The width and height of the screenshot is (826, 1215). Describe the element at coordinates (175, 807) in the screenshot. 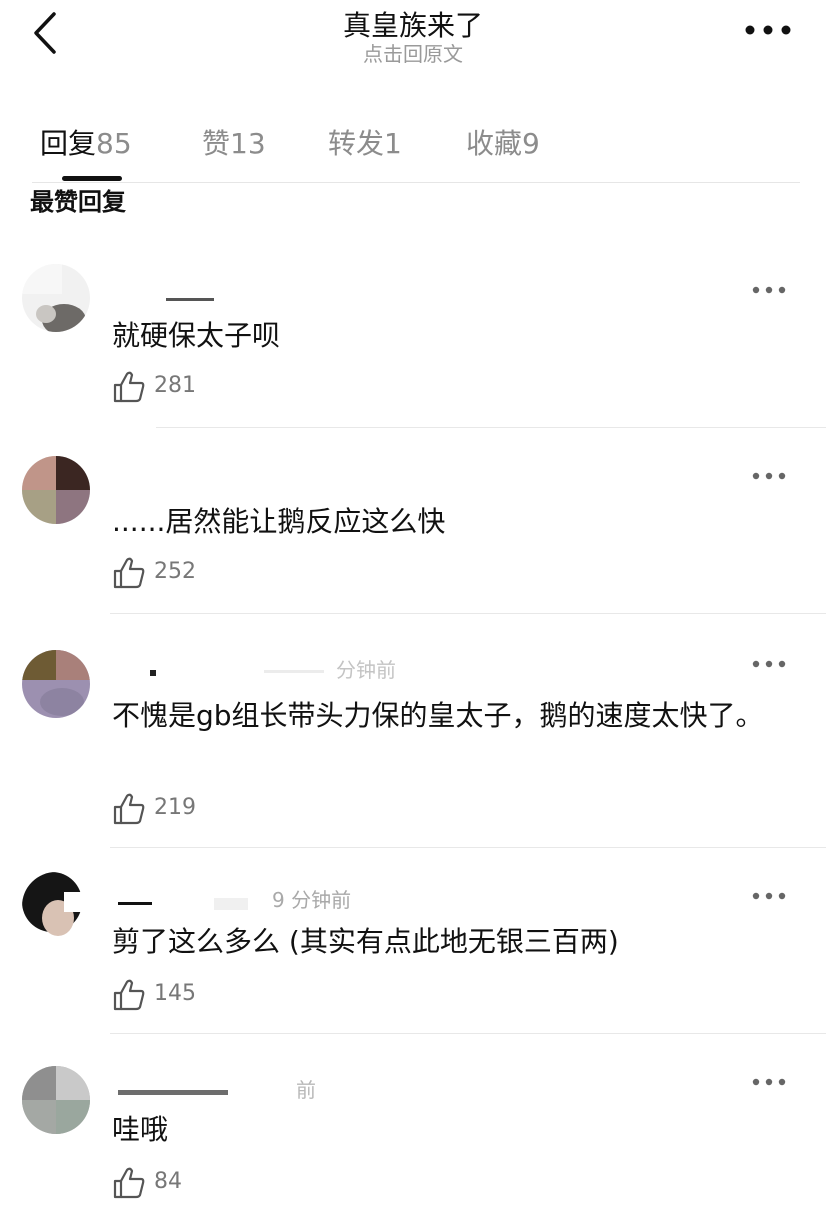

I see `like-count: 219` at that location.